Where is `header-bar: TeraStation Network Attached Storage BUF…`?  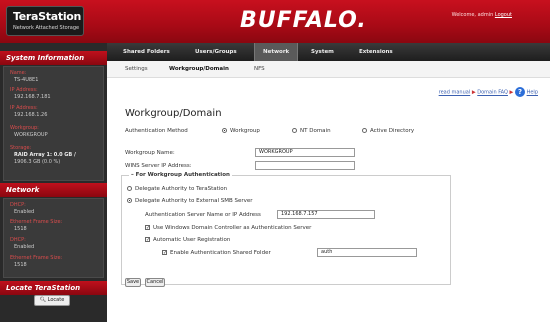
header-bar: TeraStation Network Attached Storage BUF… is located at coordinates (275, 21).